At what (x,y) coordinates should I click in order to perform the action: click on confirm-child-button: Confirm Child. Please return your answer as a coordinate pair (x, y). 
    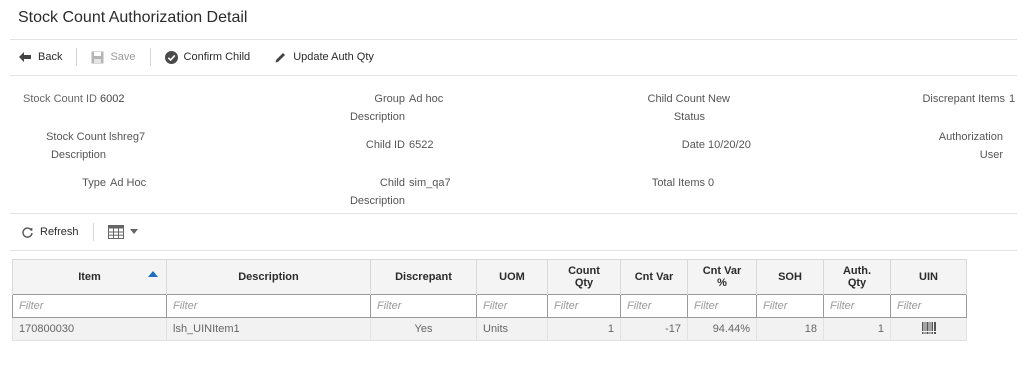
    Looking at the image, I should click on (207, 57).